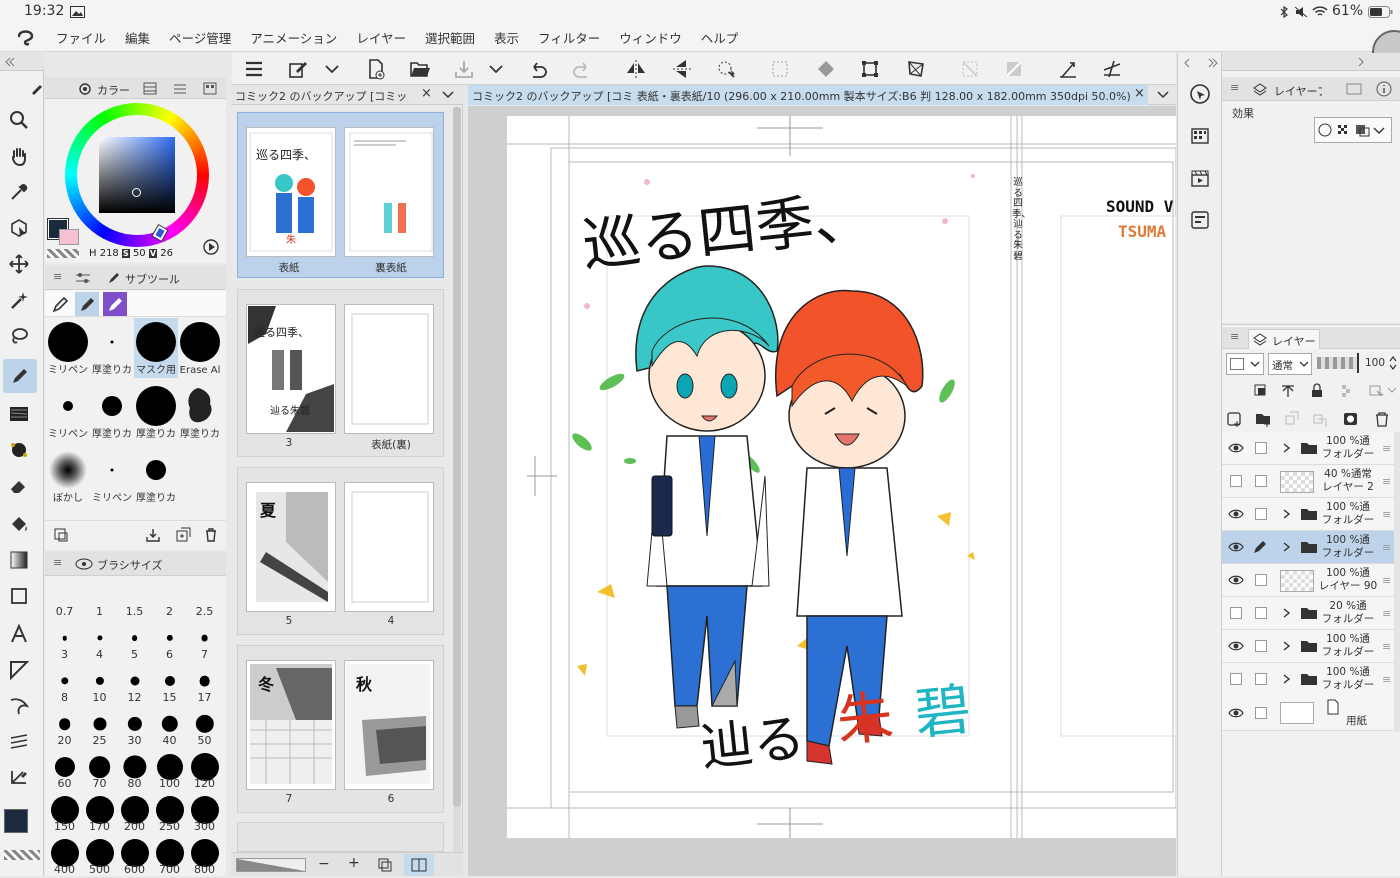 The image size is (1400, 878). What do you see at coordinates (19, 560) in the screenshot?
I see `gradient-tool` at bounding box center [19, 560].